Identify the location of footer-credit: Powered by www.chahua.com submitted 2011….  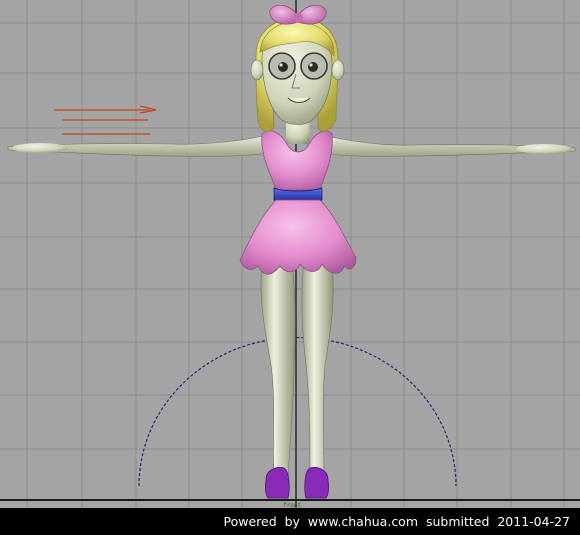
(396, 521).